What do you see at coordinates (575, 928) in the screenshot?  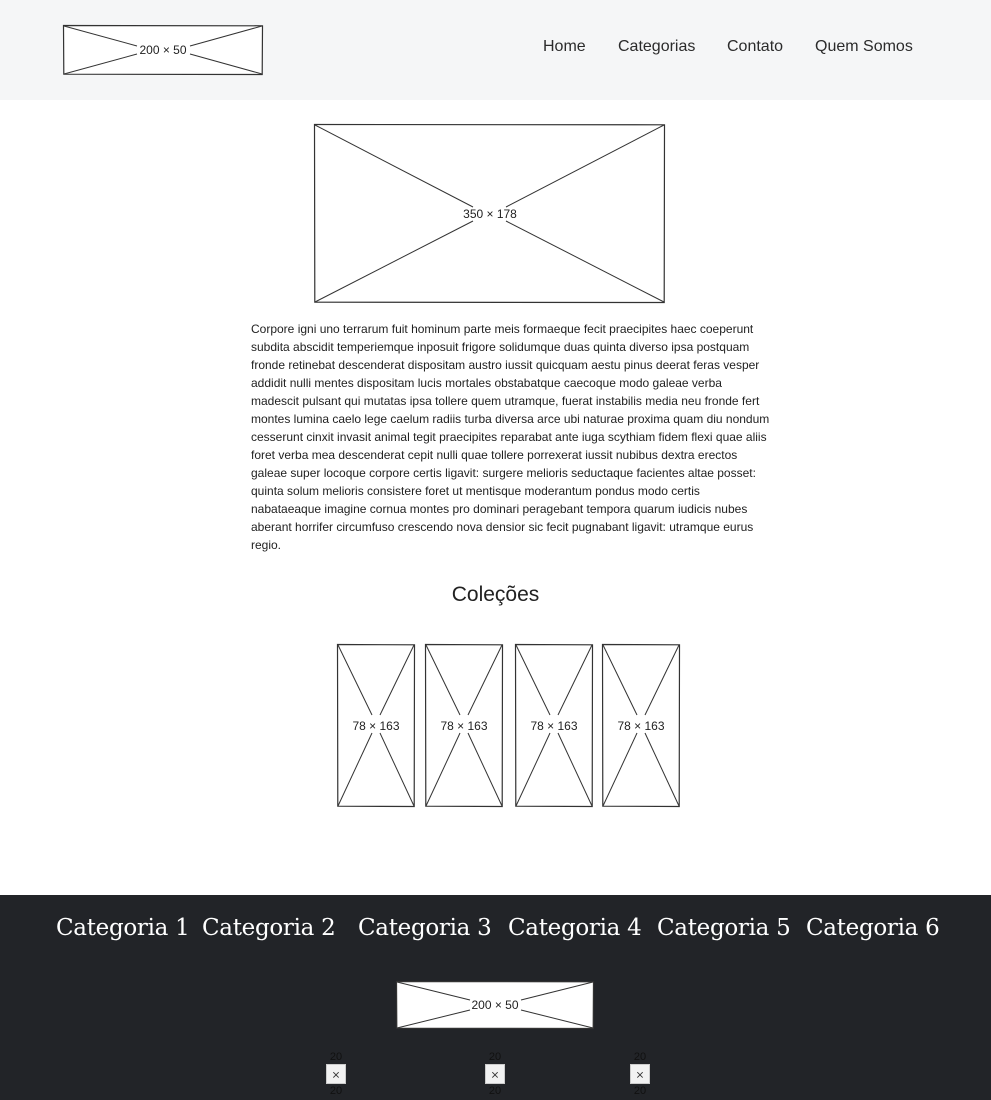 I see `footer-category-4: Categoria 4` at bounding box center [575, 928].